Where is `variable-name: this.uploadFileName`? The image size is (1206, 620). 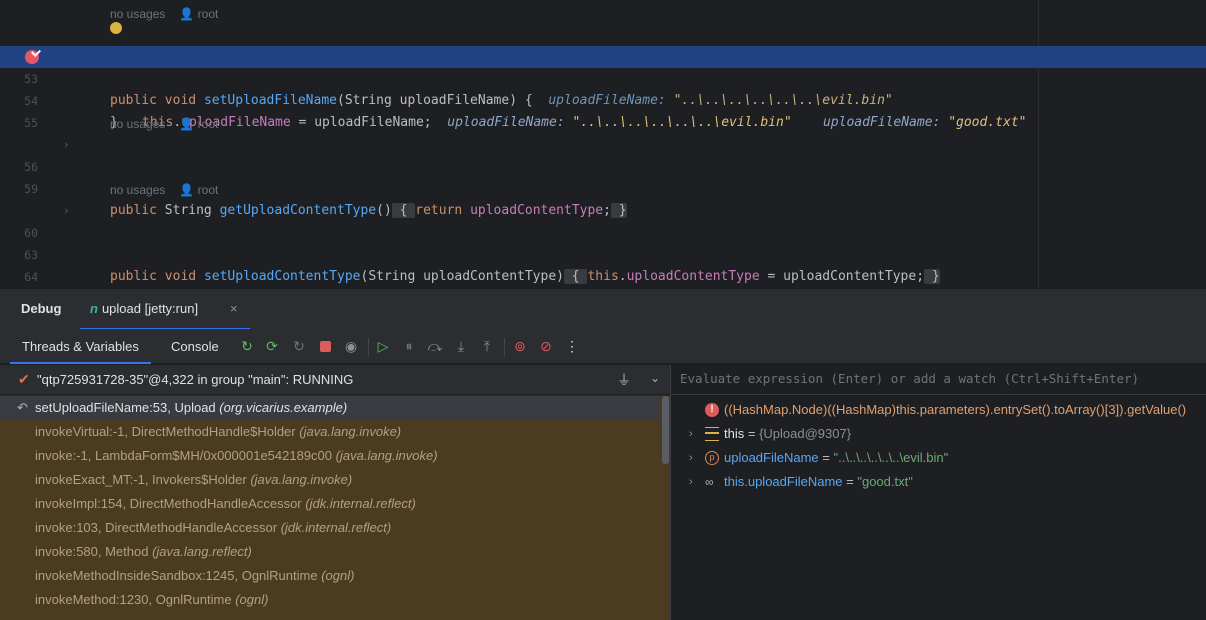
variable-name: this.uploadFileName is located at coordinates (783, 481).